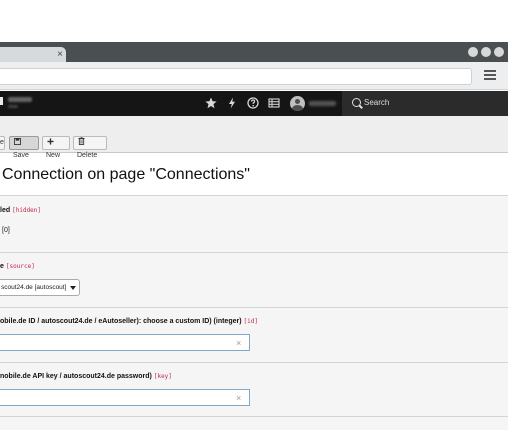 The height and width of the screenshot is (430, 508). Describe the element at coordinates (232, 103) in the screenshot. I see `bolt-icon` at that location.